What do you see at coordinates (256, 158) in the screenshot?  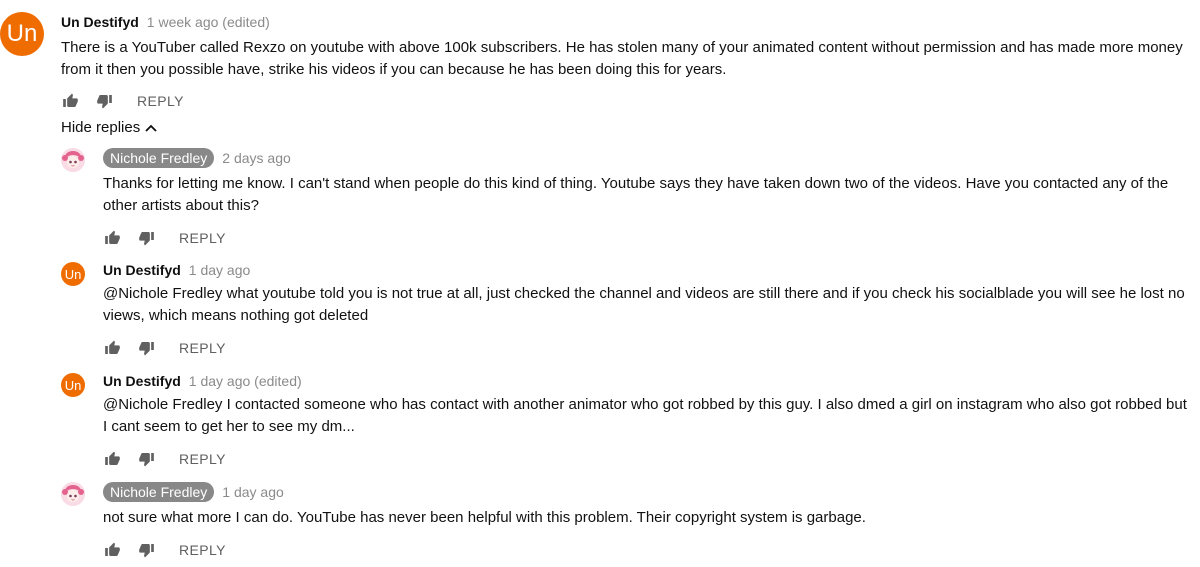 I see `timestamp: 2 days ago` at bounding box center [256, 158].